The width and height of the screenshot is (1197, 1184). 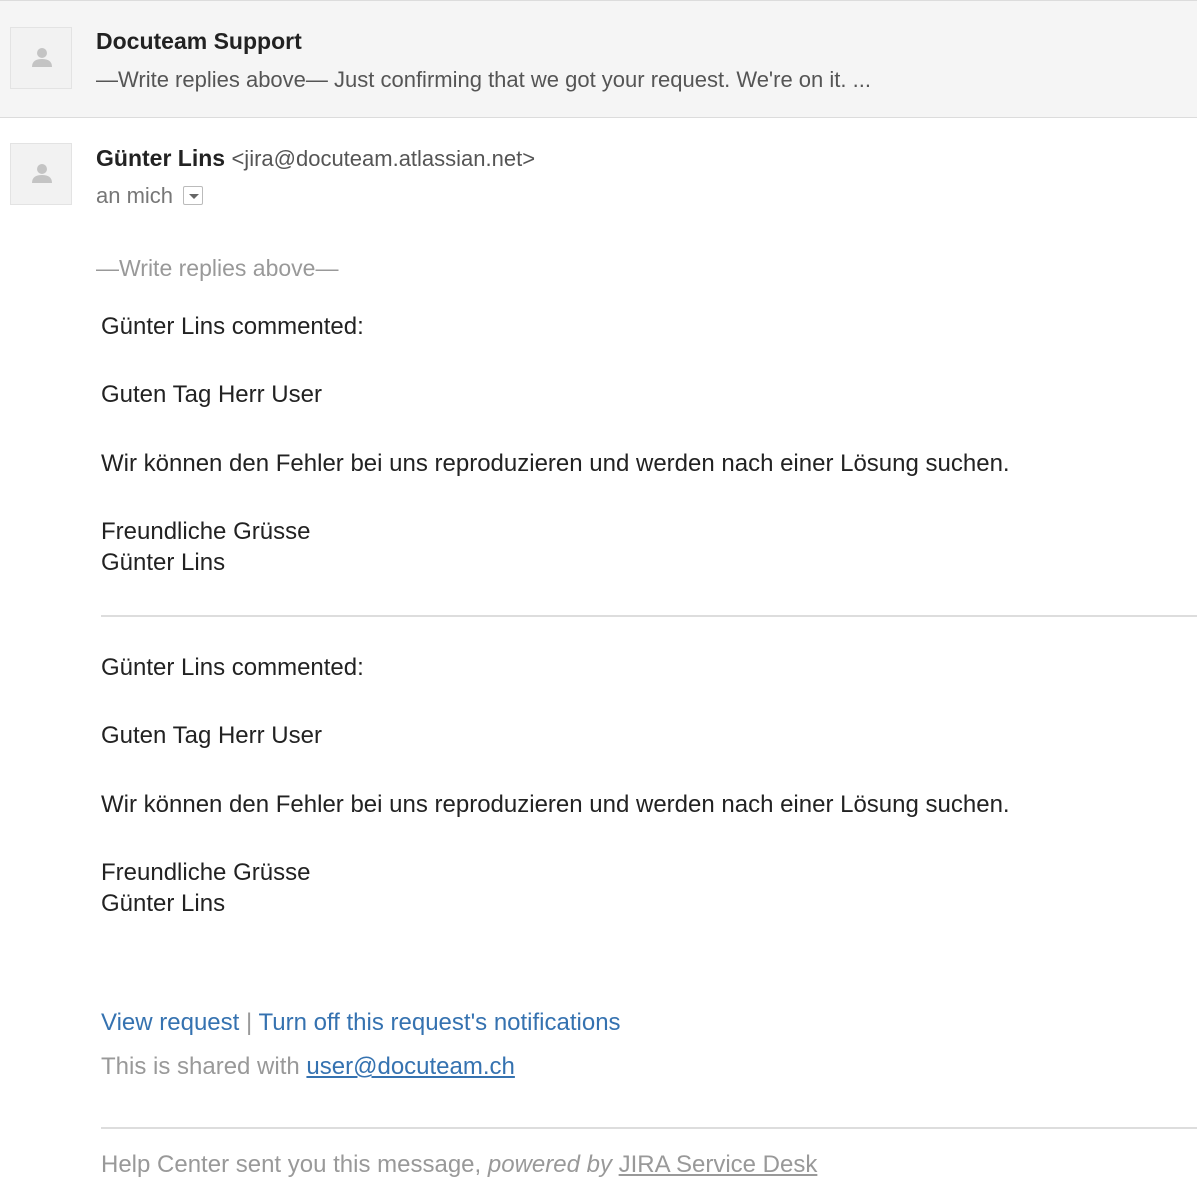 I want to click on sender-email: <jira@docuteam.atlassian.net>, so click(x=383, y=158).